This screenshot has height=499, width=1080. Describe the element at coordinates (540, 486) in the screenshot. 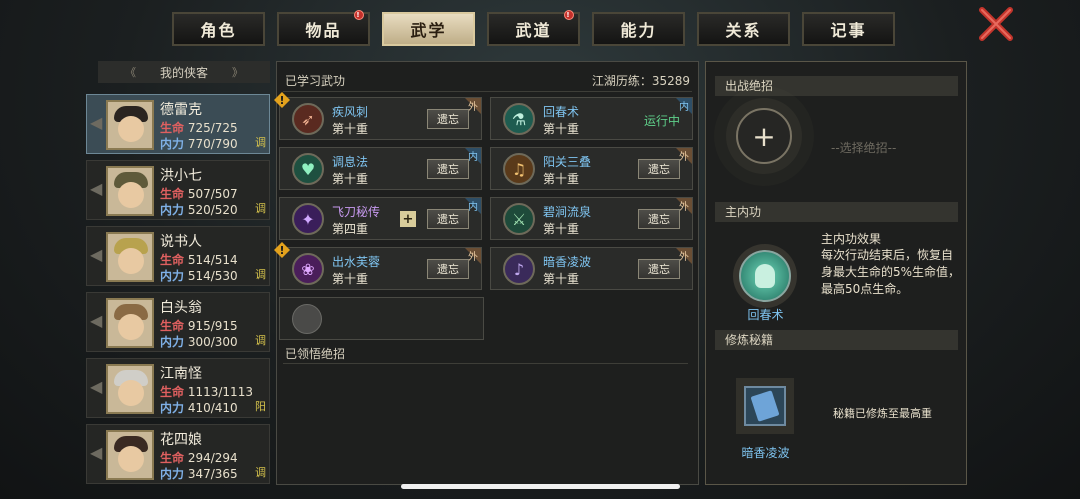

I see `home-indicator` at that location.